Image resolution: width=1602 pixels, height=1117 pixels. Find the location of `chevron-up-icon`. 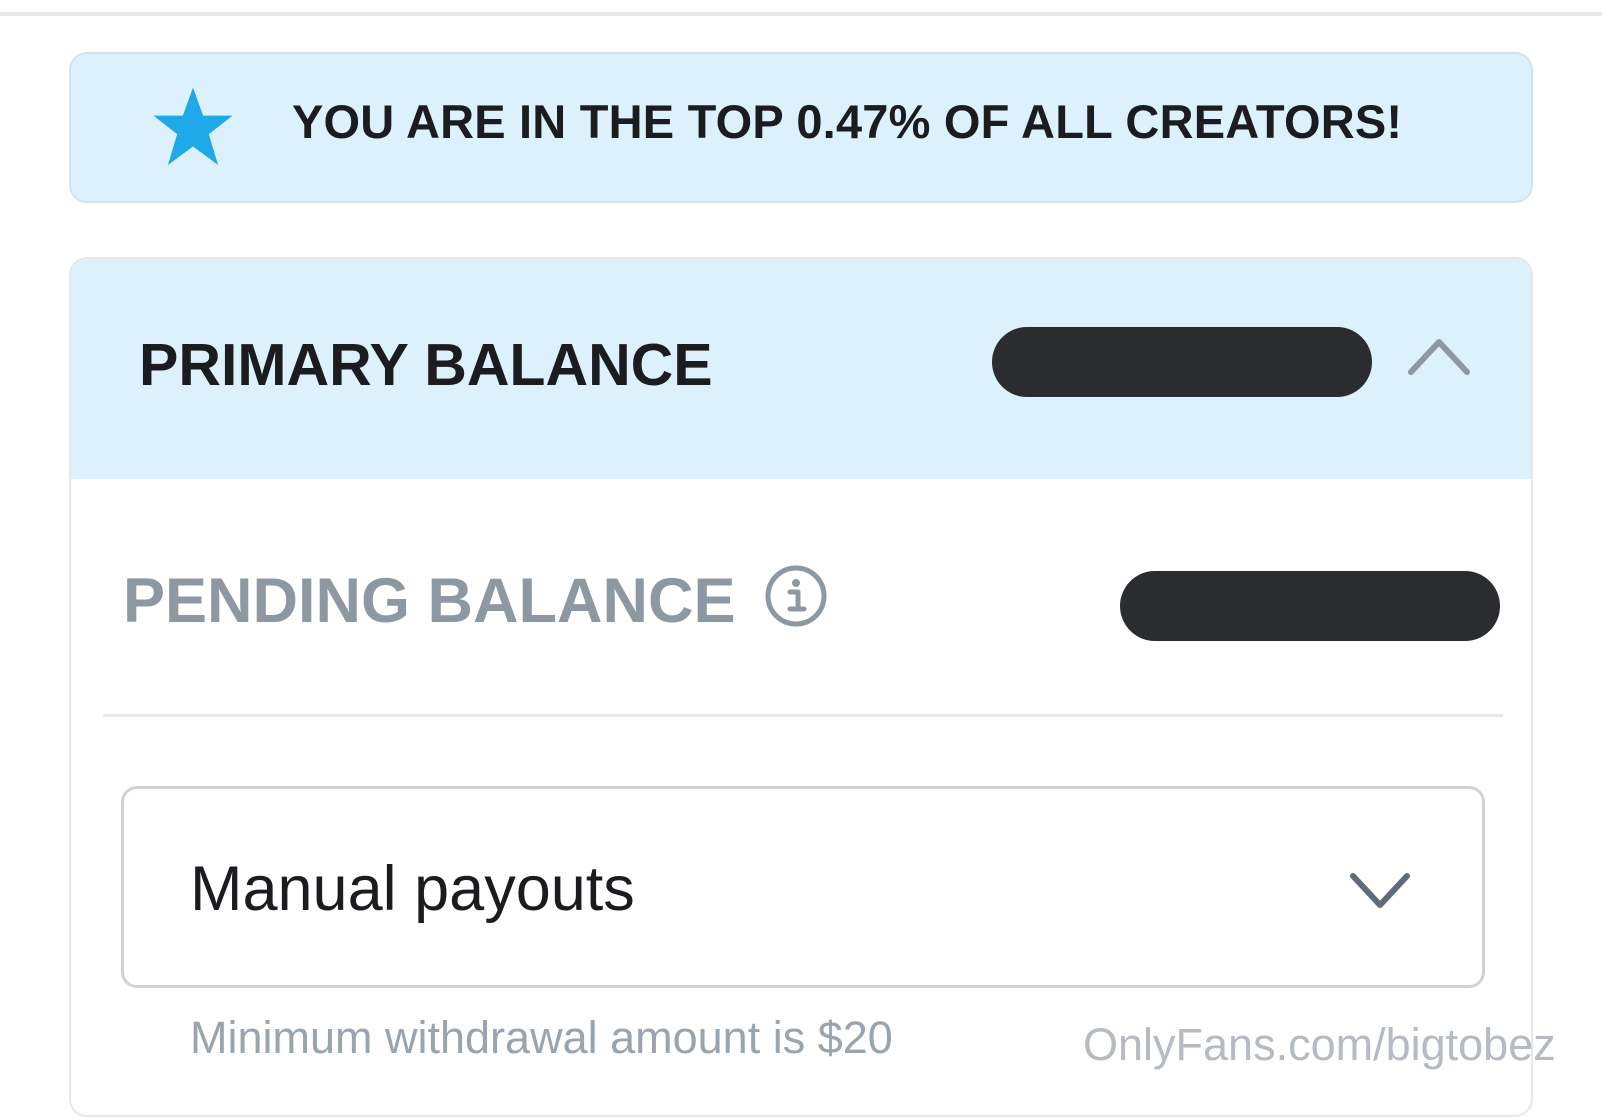

chevron-up-icon is located at coordinates (1439, 356).